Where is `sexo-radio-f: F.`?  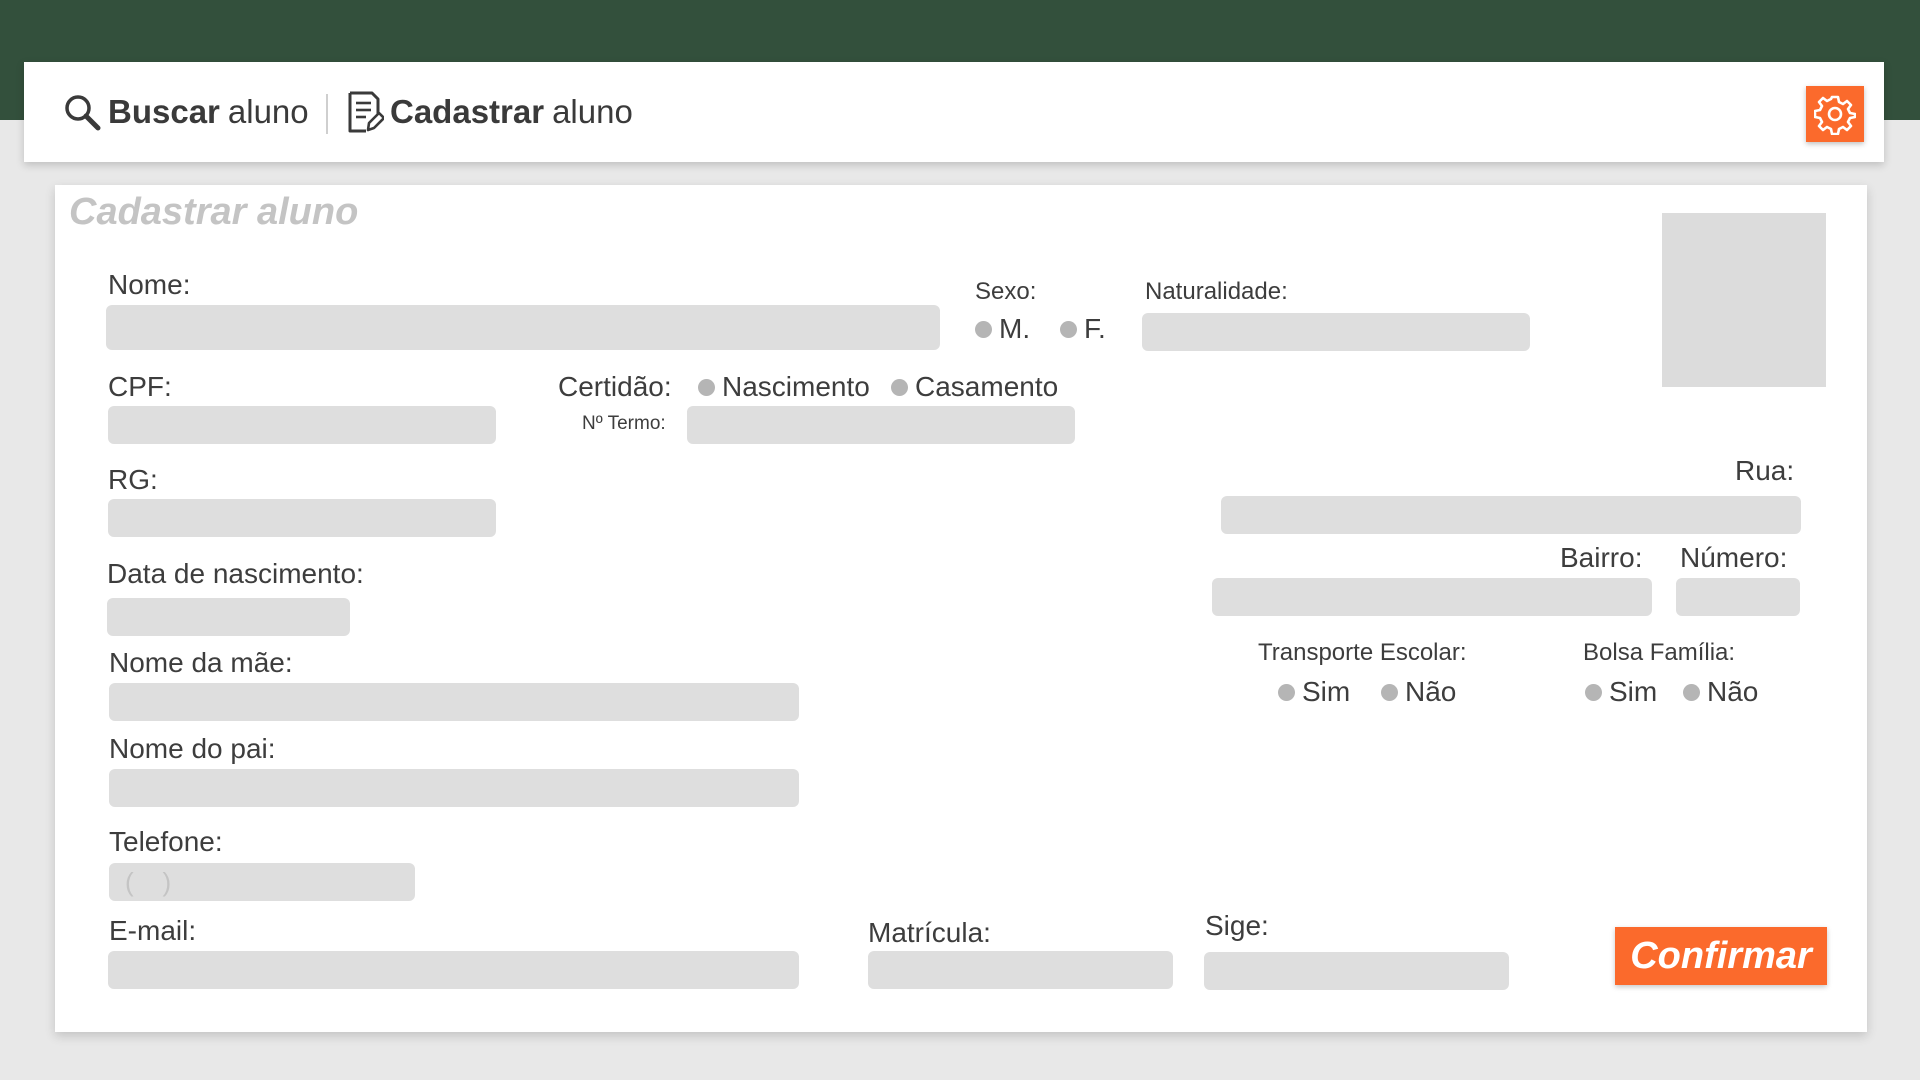
sexo-radio-f: F. is located at coordinates (1083, 329).